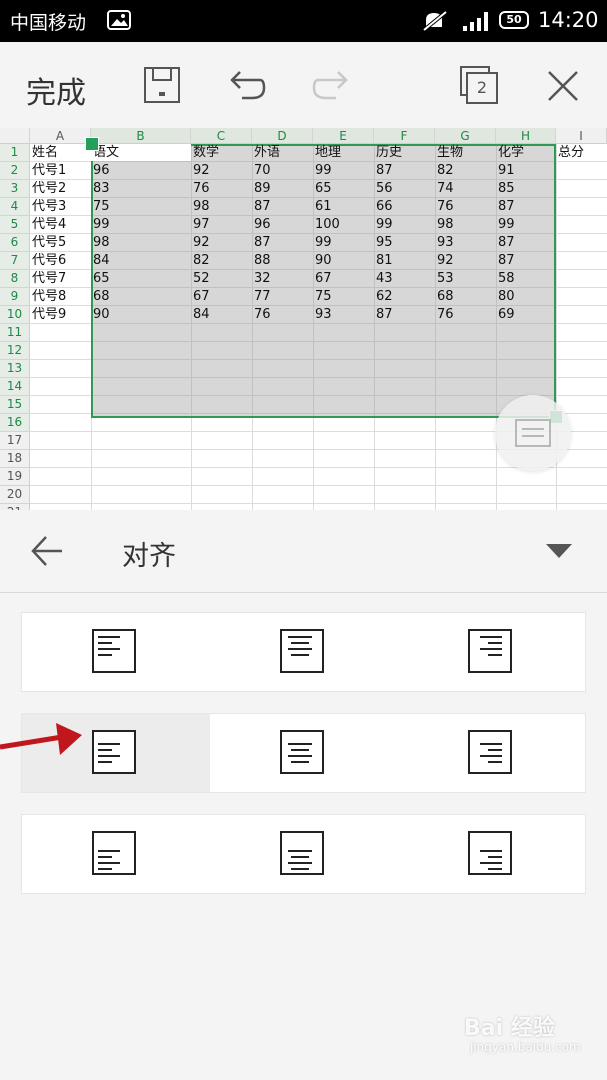 The image size is (607, 1080). Describe the element at coordinates (404, 279) in the screenshot. I see `data-cell: 43` at that location.